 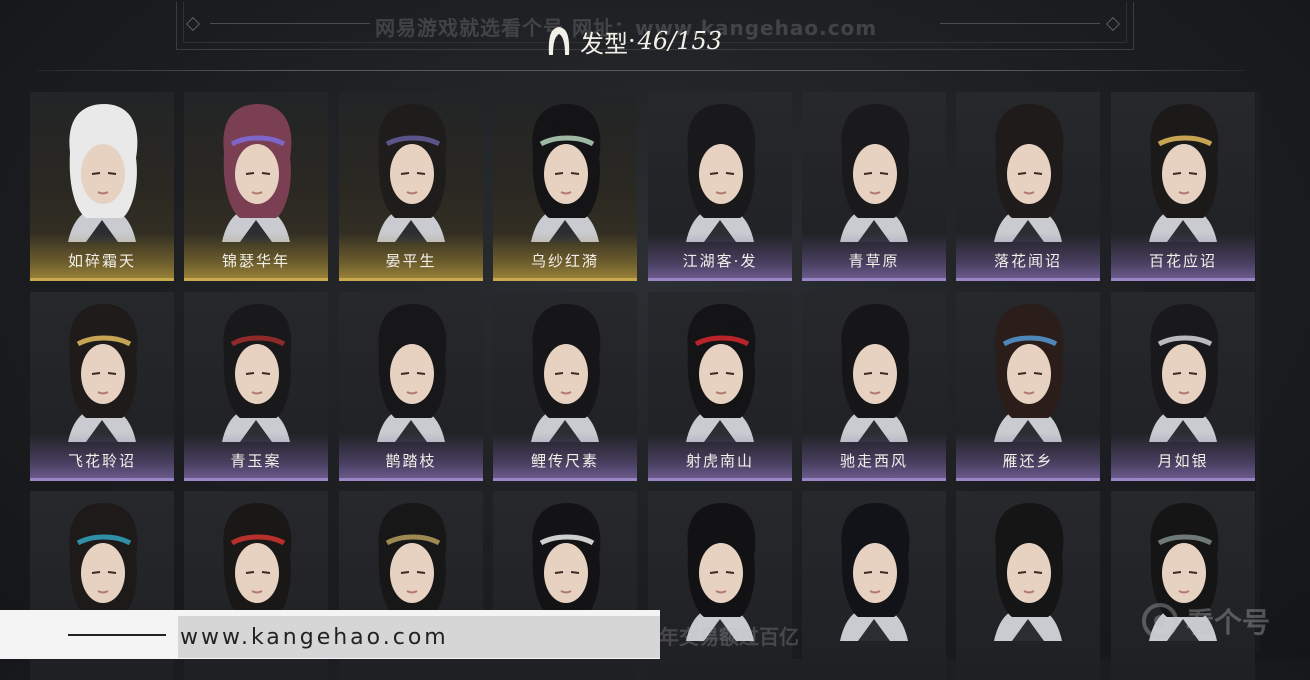 I want to click on hairstyle-card: 驰走西风, so click(x=874, y=386).